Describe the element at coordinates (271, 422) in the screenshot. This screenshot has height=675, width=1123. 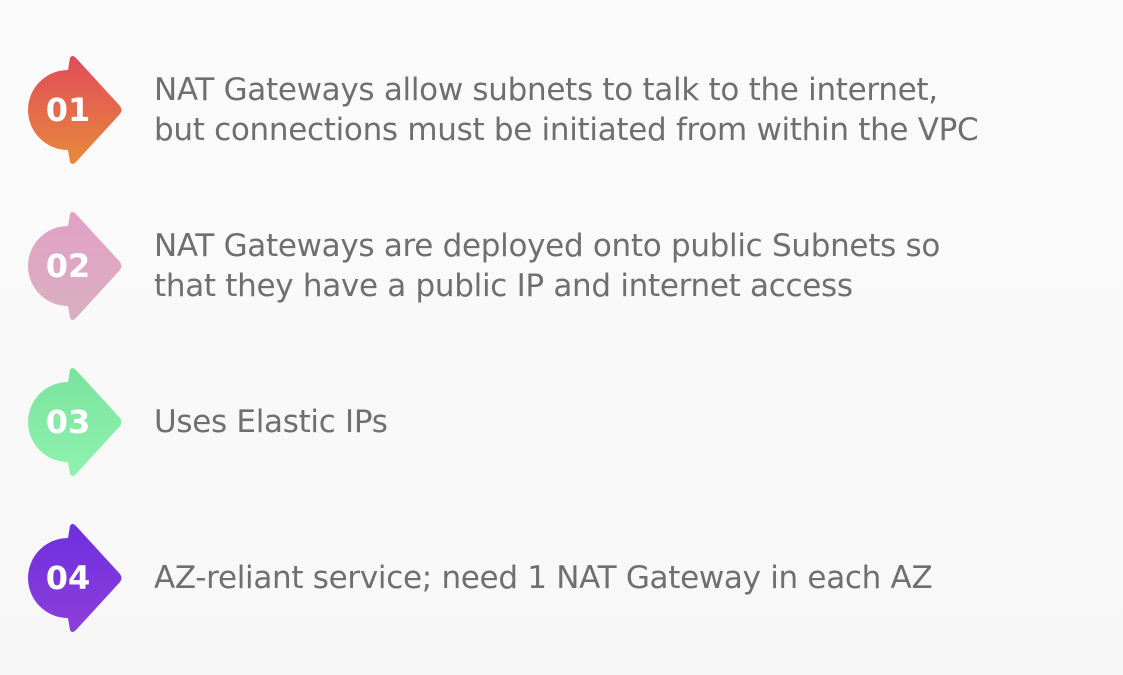
I see `item-text-line: Uses Elastic IPs` at that location.